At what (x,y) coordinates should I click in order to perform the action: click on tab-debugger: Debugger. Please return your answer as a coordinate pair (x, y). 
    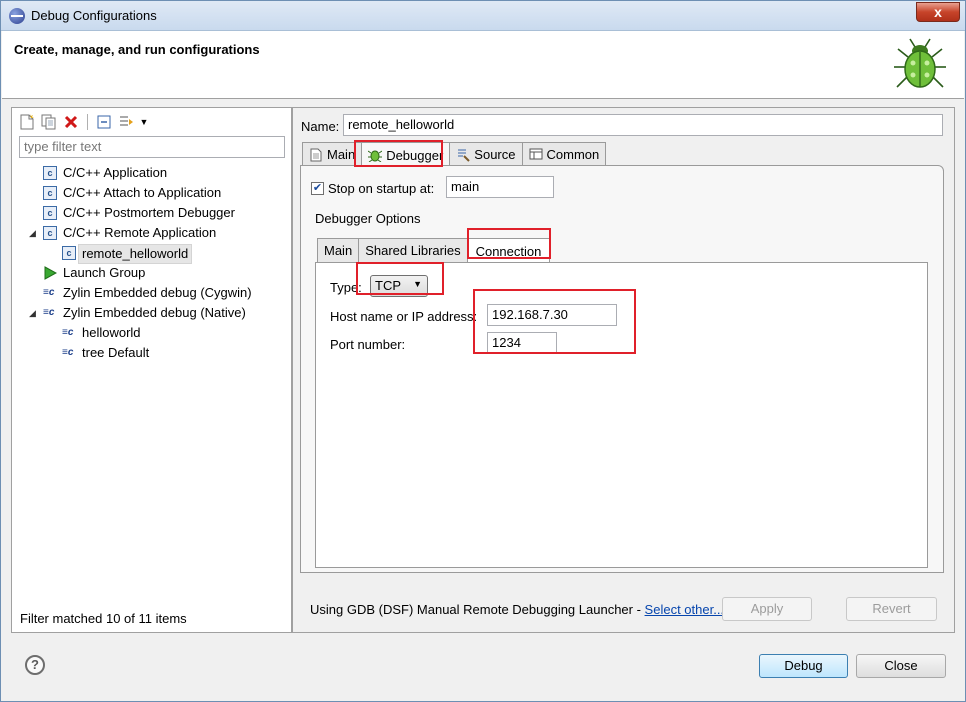
    Looking at the image, I should click on (406, 154).